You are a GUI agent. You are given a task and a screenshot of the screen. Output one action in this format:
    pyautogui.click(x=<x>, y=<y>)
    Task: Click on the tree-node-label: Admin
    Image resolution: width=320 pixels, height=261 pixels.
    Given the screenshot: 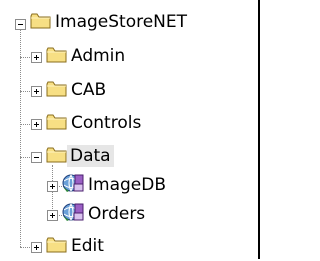 What is the action you would take?
    pyautogui.click(x=98, y=56)
    